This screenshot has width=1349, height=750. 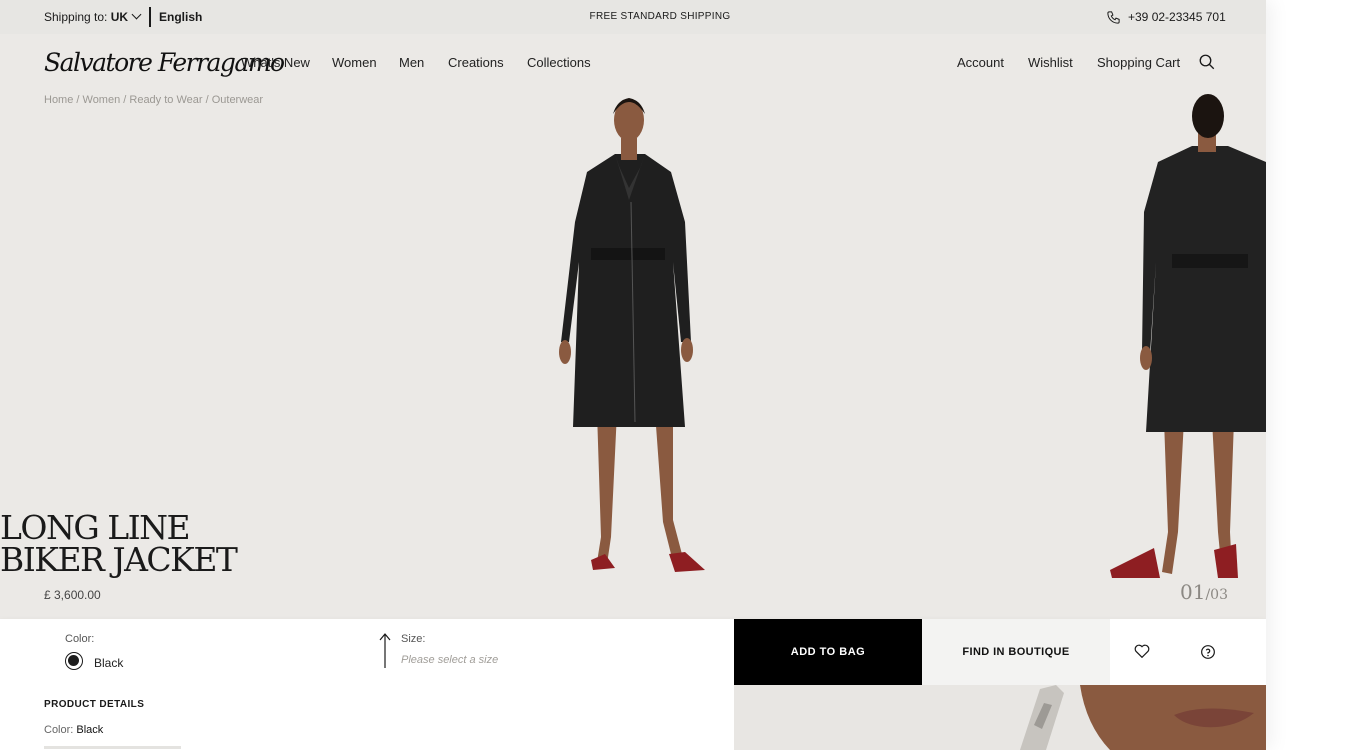 What do you see at coordinates (828, 652) in the screenshot?
I see `add-to-bag-button: ADD TO BAG` at bounding box center [828, 652].